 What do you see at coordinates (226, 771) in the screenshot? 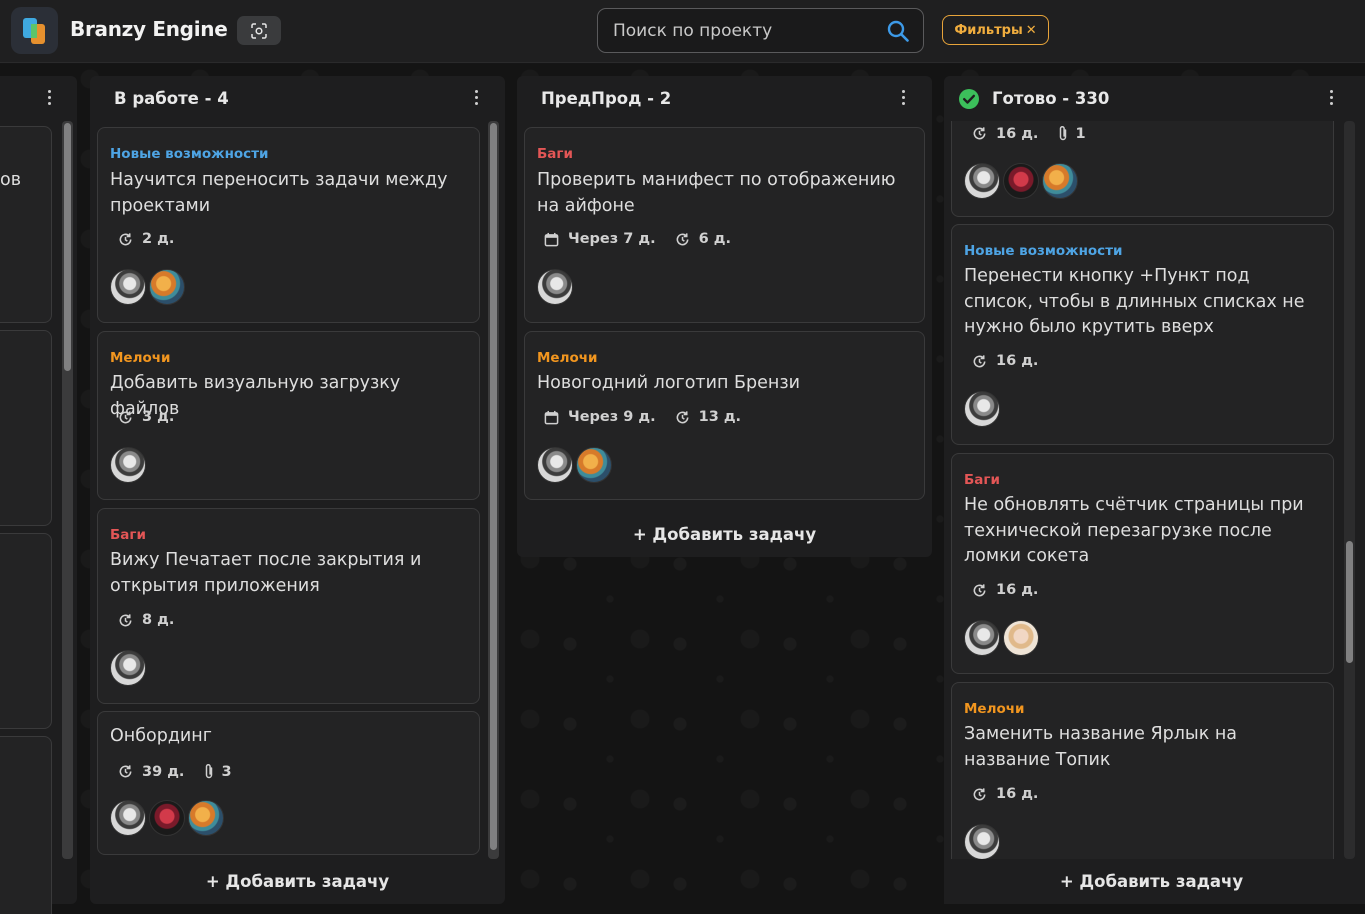
I see `card-attachments: 3` at bounding box center [226, 771].